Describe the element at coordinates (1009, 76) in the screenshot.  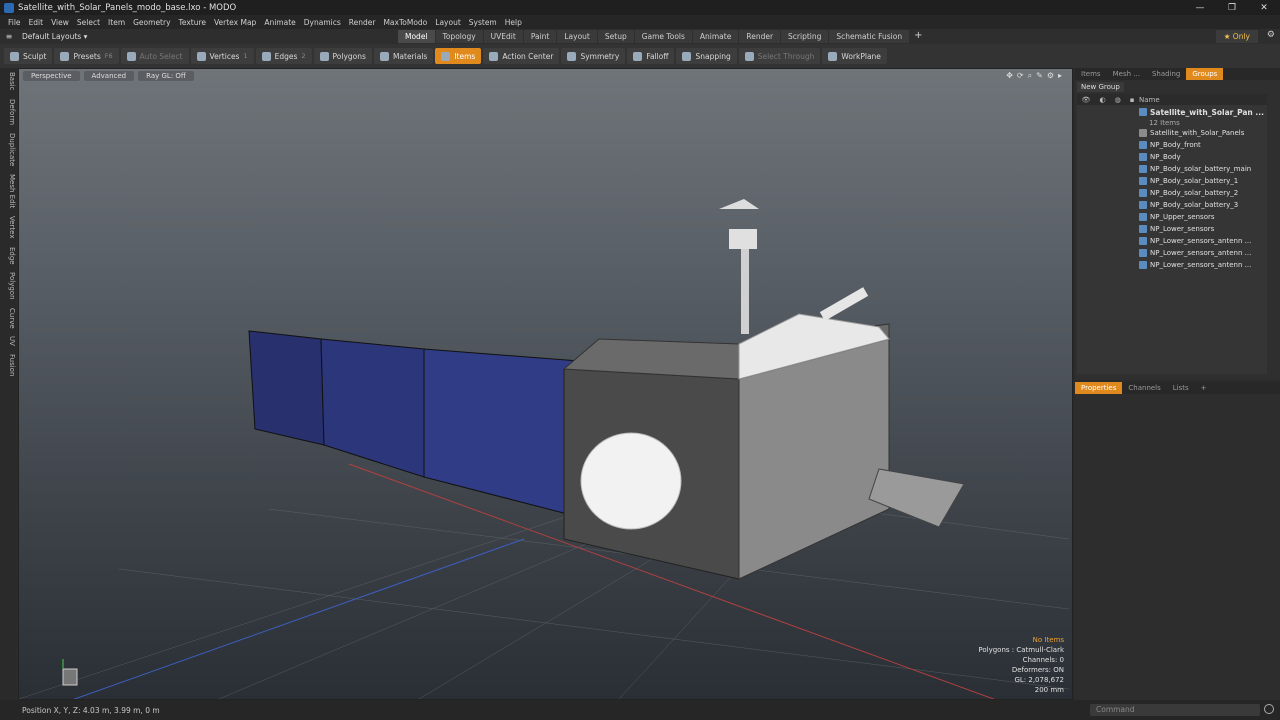
I see `pan-icon: ✥` at that location.